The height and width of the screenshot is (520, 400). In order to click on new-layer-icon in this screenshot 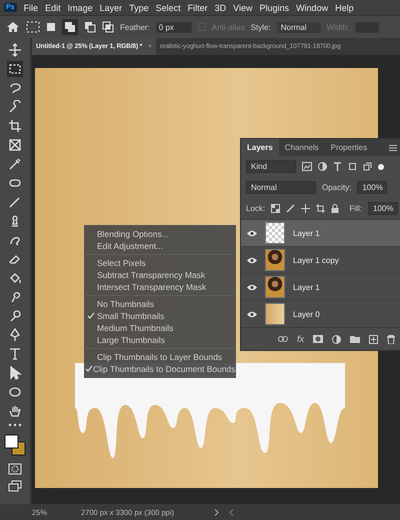, I will do `click(373, 339)`.